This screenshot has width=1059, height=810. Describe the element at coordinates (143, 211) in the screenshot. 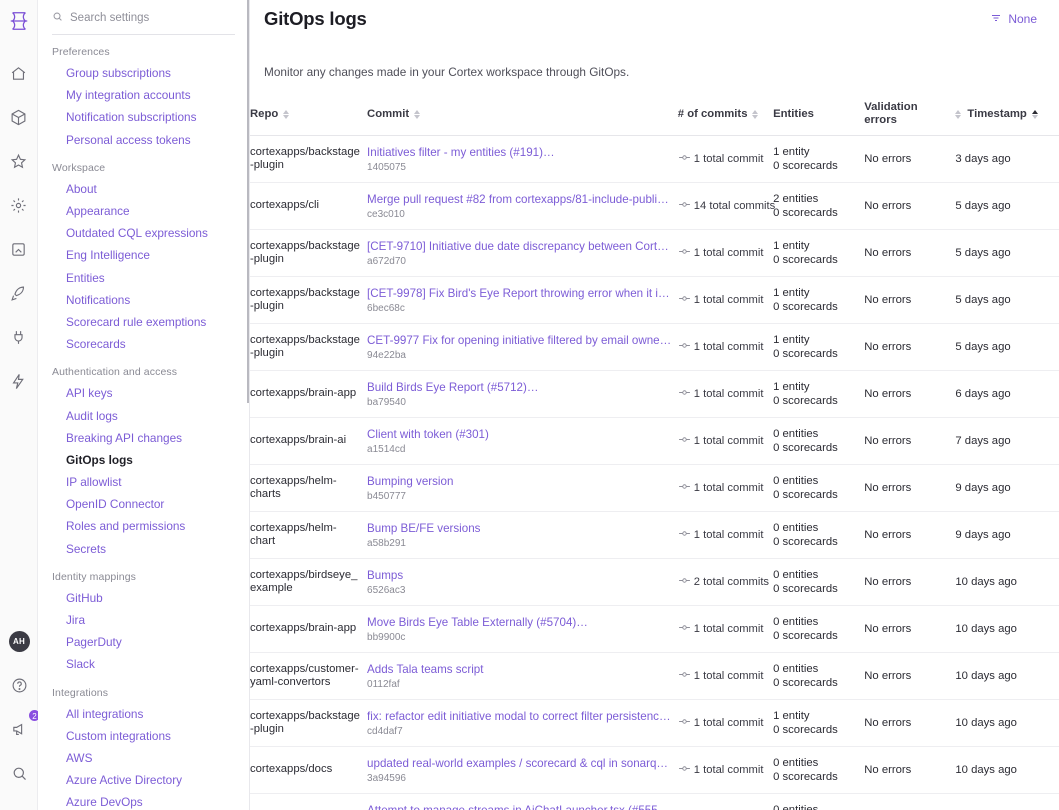

I see `sidebar-item-appearance: Appearance` at that location.